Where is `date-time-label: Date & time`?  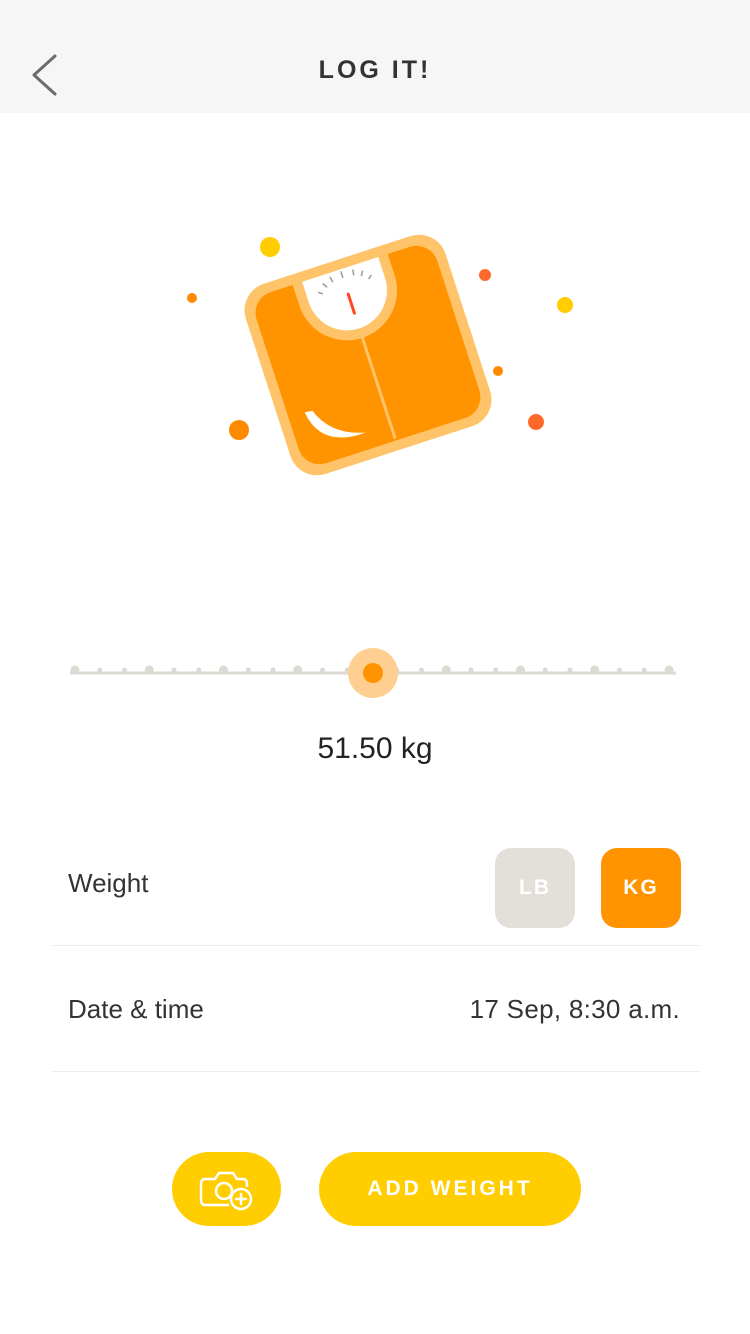 date-time-label: Date & time is located at coordinates (136, 1009).